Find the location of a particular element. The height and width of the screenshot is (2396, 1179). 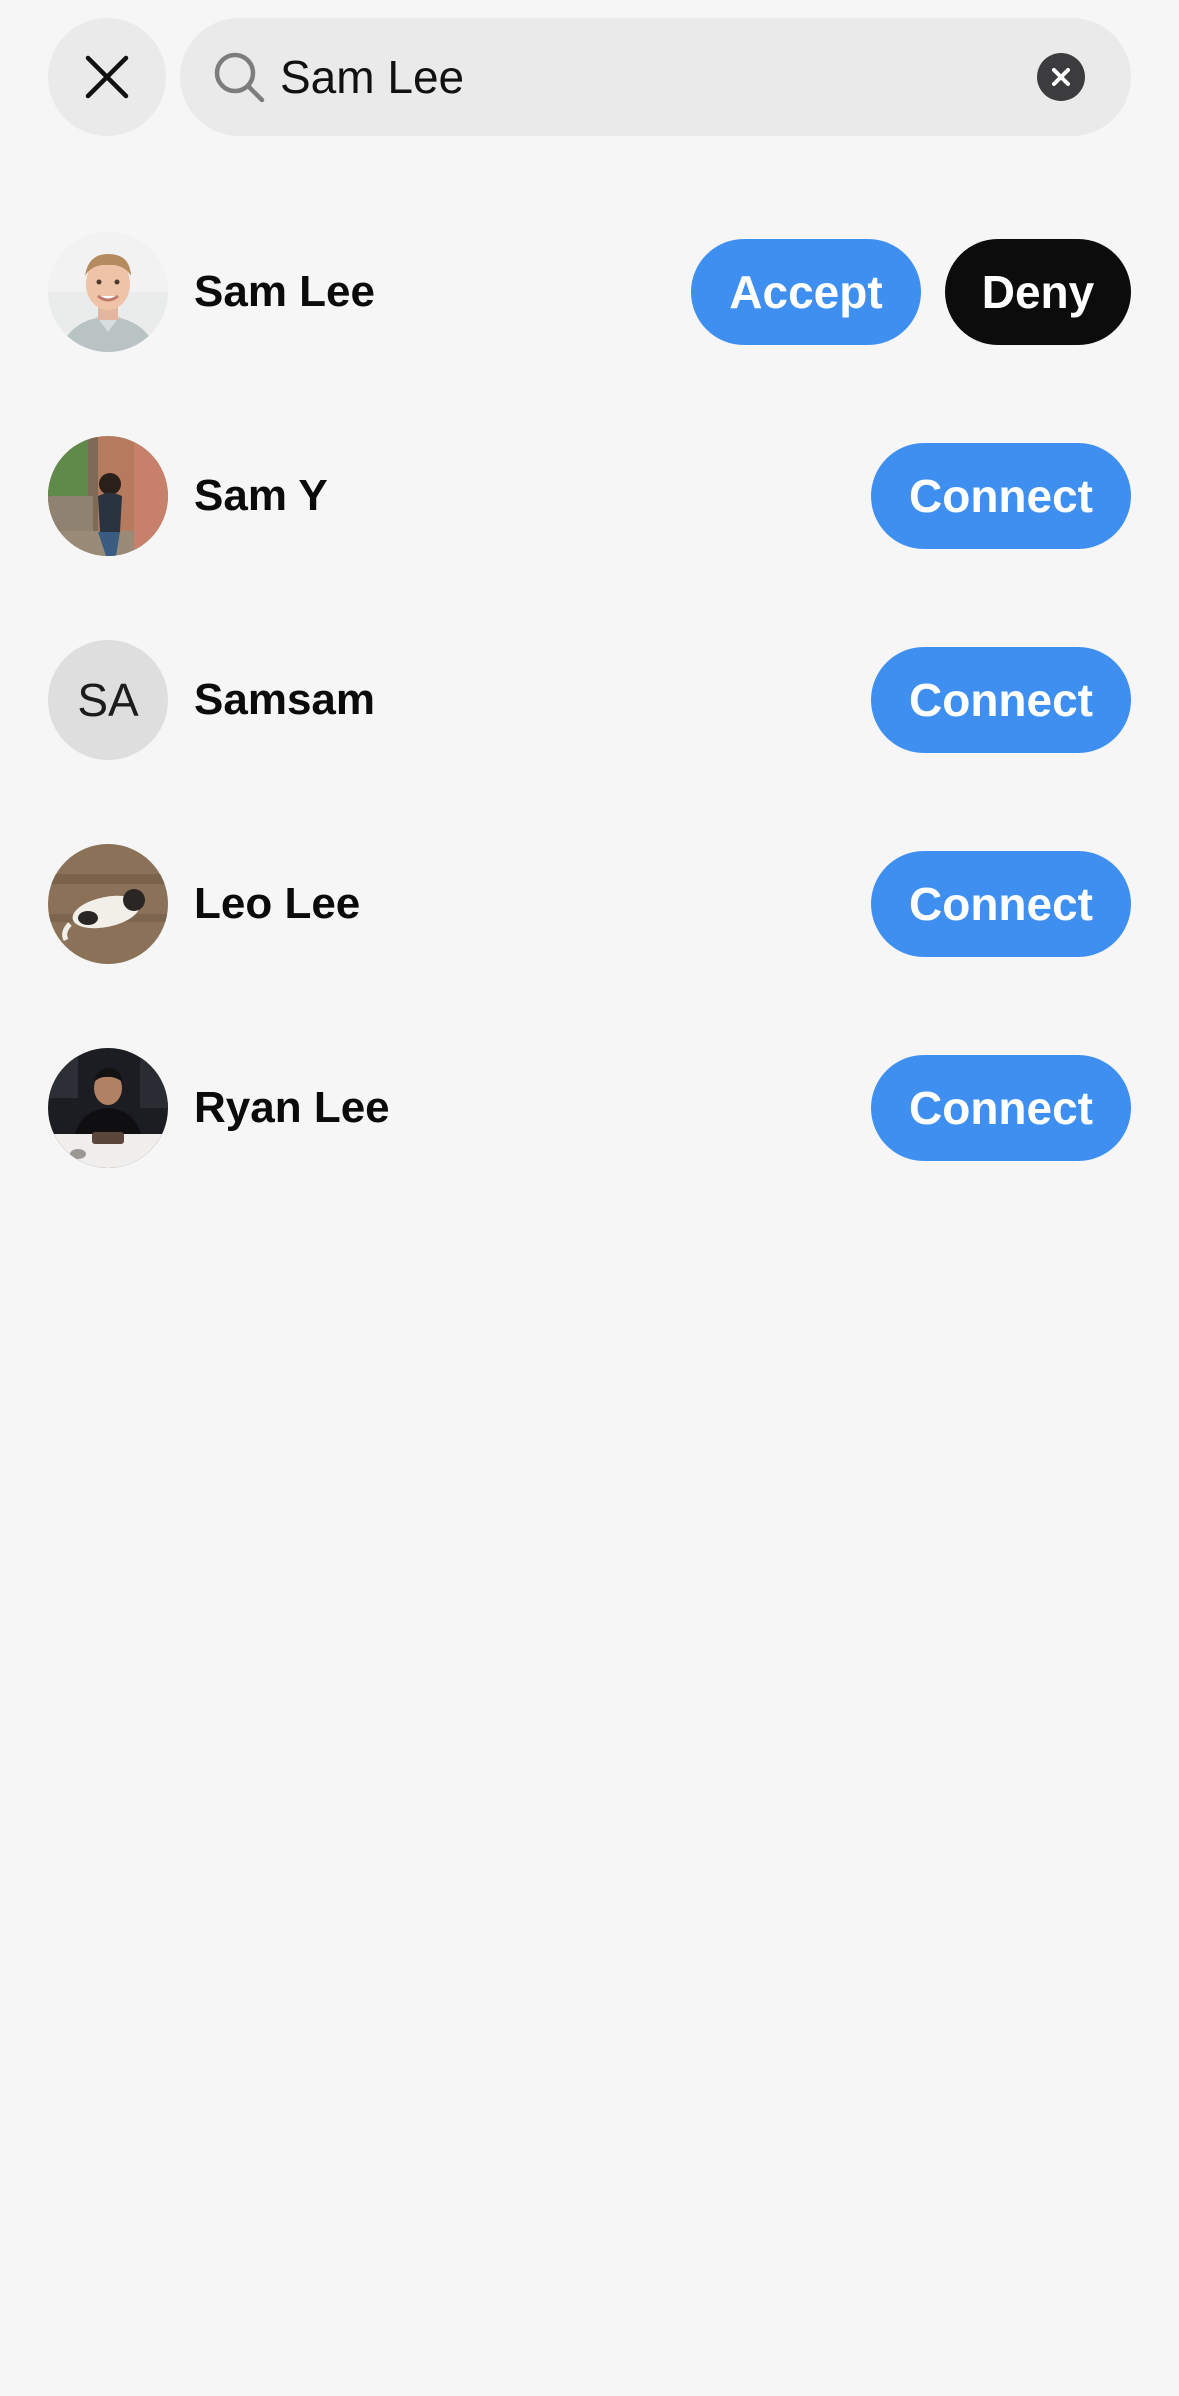

clear-icon is located at coordinates (1061, 77).